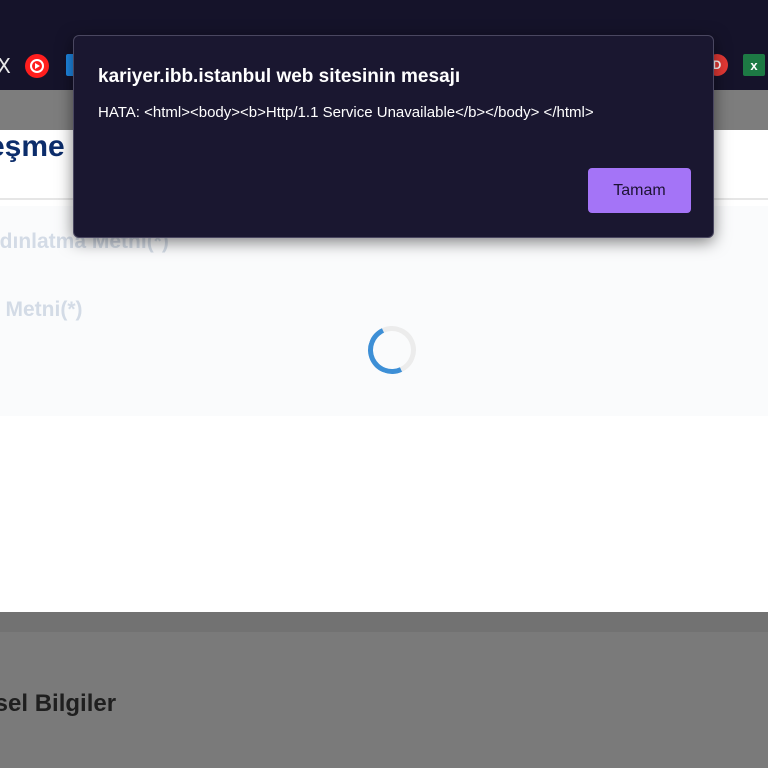 This screenshot has width=768, height=768. Describe the element at coordinates (37, 66) in the screenshot. I see `youtube-music-icon` at that location.